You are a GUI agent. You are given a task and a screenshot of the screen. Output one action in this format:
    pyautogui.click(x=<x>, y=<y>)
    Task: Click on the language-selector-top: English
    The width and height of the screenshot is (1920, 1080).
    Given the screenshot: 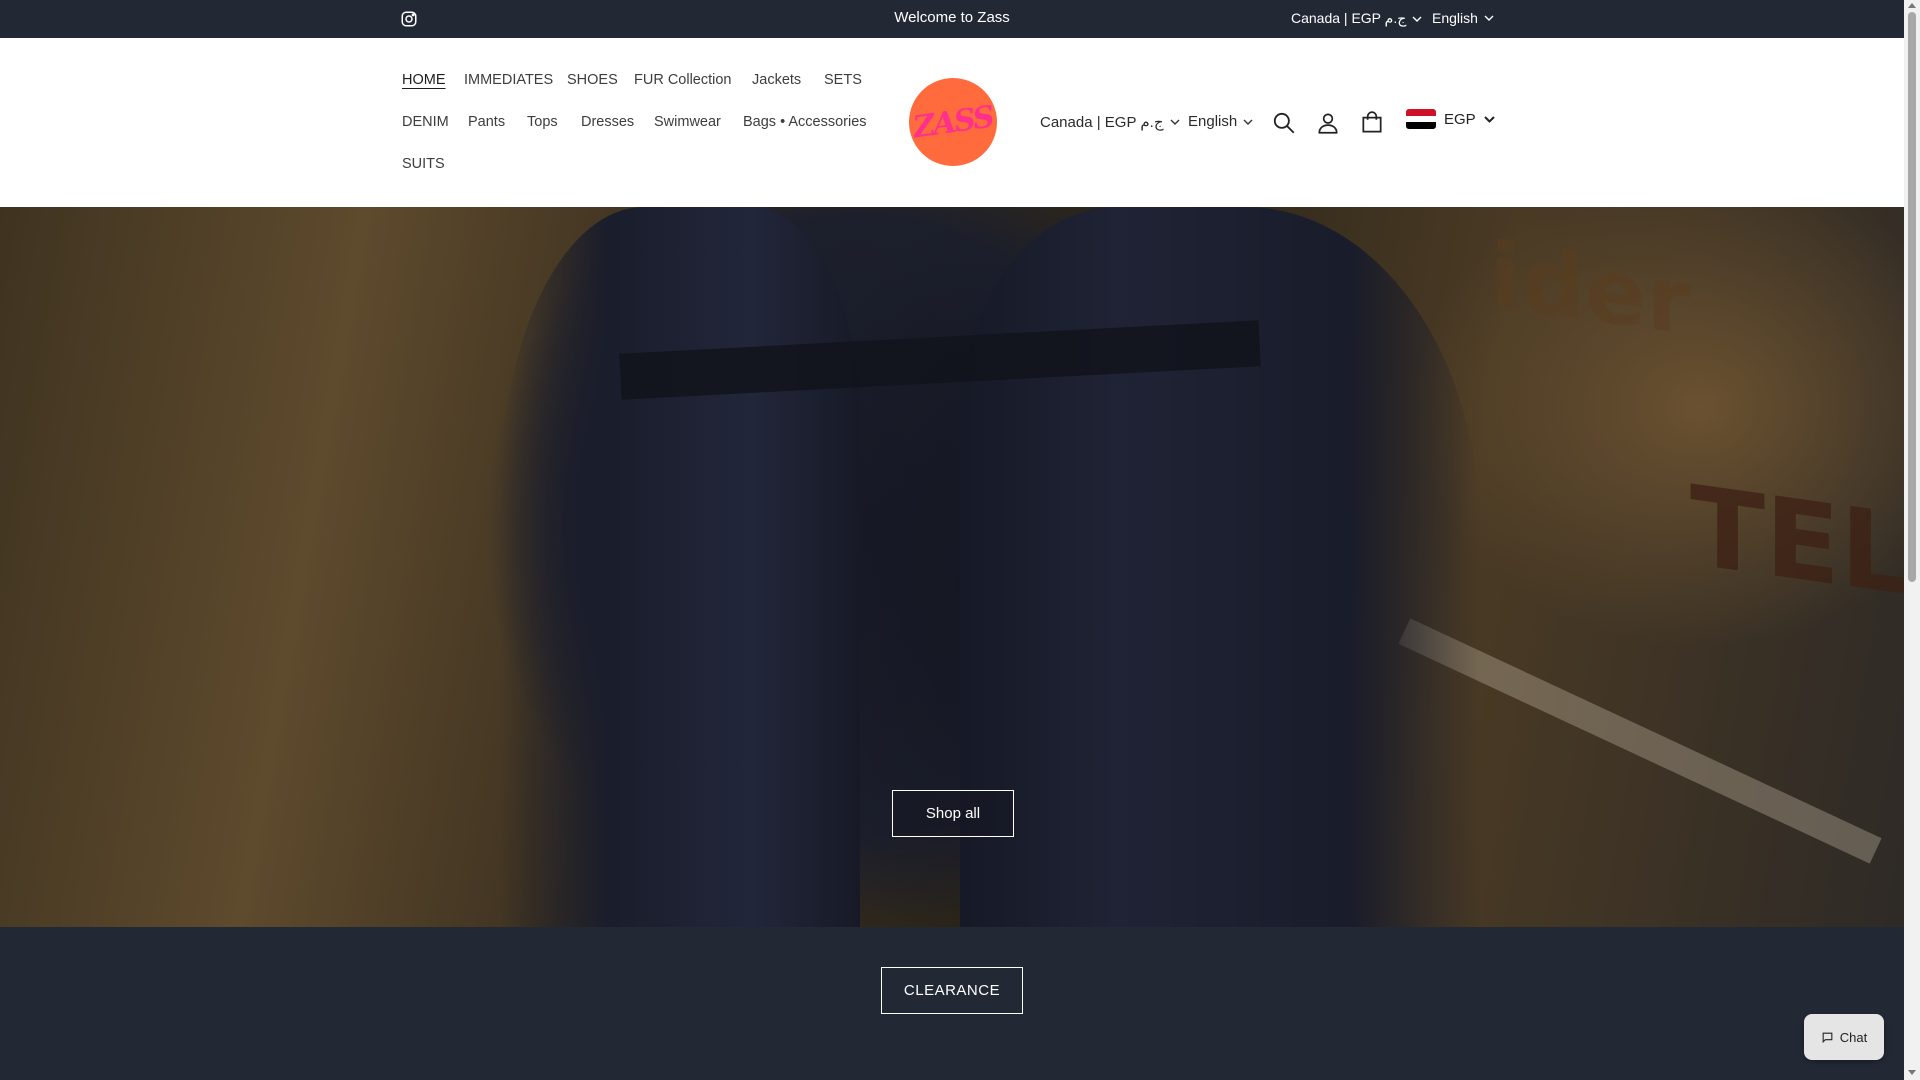 What is the action you would take?
    pyautogui.click(x=1463, y=18)
    